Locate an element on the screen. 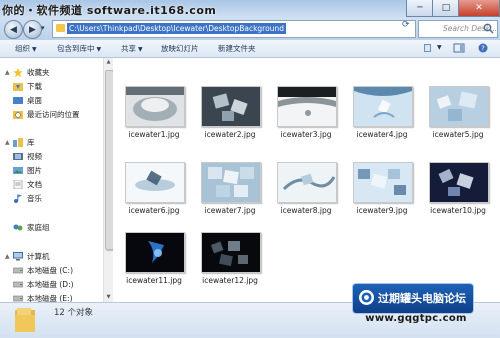 The height and width of the screenshot is (338, 500). nav-videos-label: 视频 is located at coordinates (34, 156).